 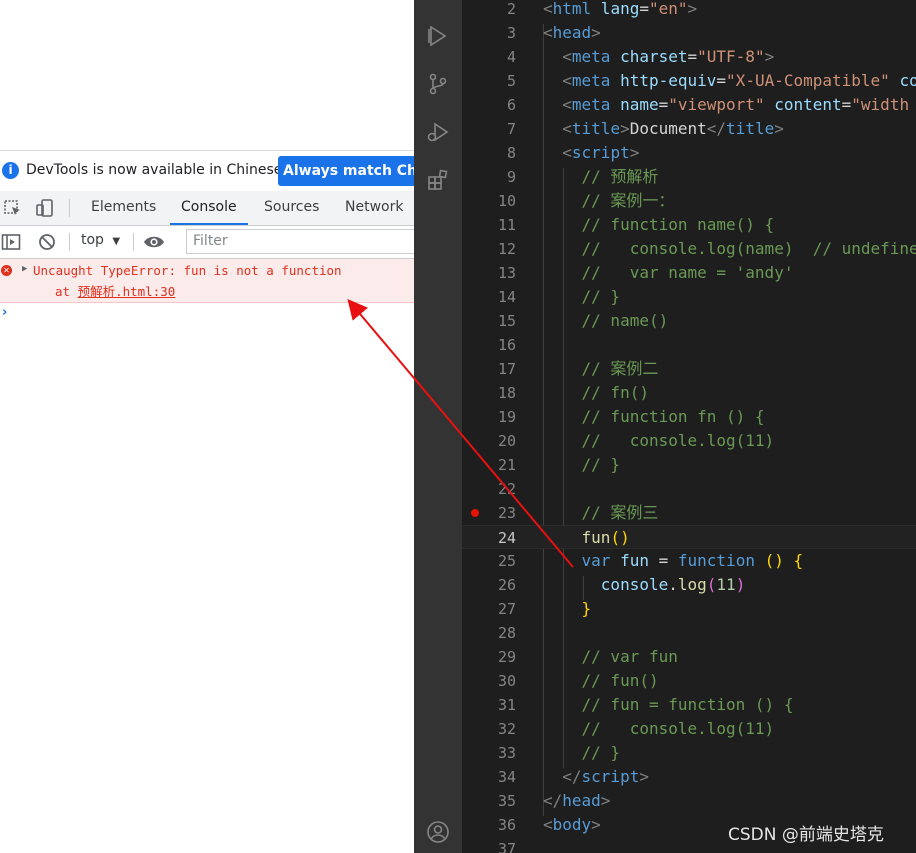 What do you see at coordinates (11, 242) in the screenshot?
I see `show-sidebar-icon` at bounding box center [11, 242].